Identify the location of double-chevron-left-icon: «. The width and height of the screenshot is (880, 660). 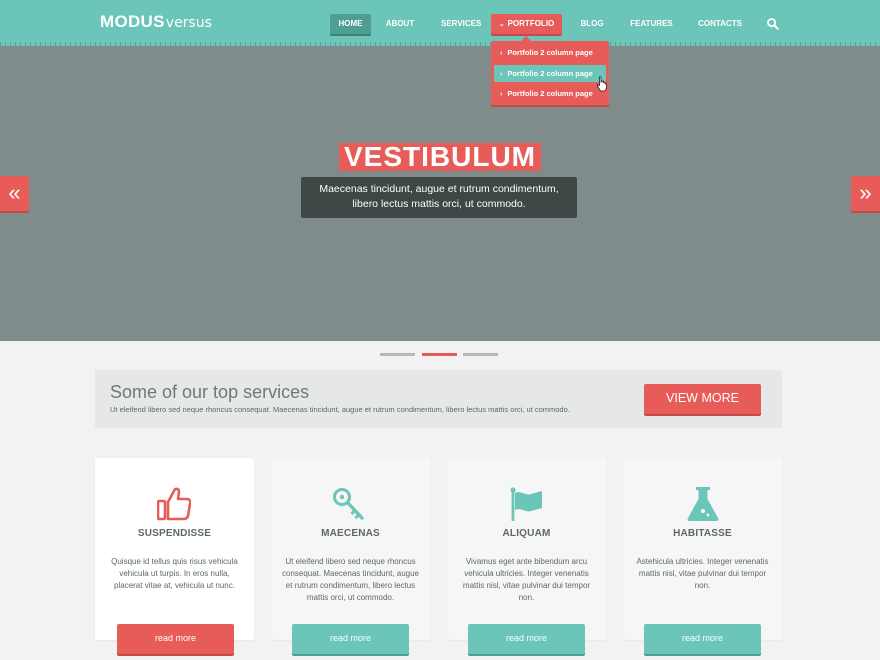
(14, 192).